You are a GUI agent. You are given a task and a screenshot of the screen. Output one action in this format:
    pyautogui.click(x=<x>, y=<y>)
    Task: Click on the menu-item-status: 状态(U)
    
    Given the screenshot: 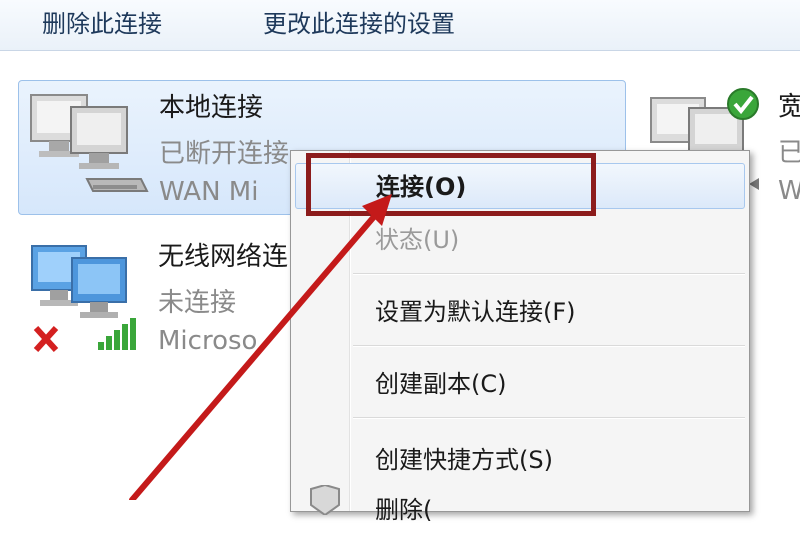 What is the action you would take?
    pyautogui.click(x=520, y=240)
    